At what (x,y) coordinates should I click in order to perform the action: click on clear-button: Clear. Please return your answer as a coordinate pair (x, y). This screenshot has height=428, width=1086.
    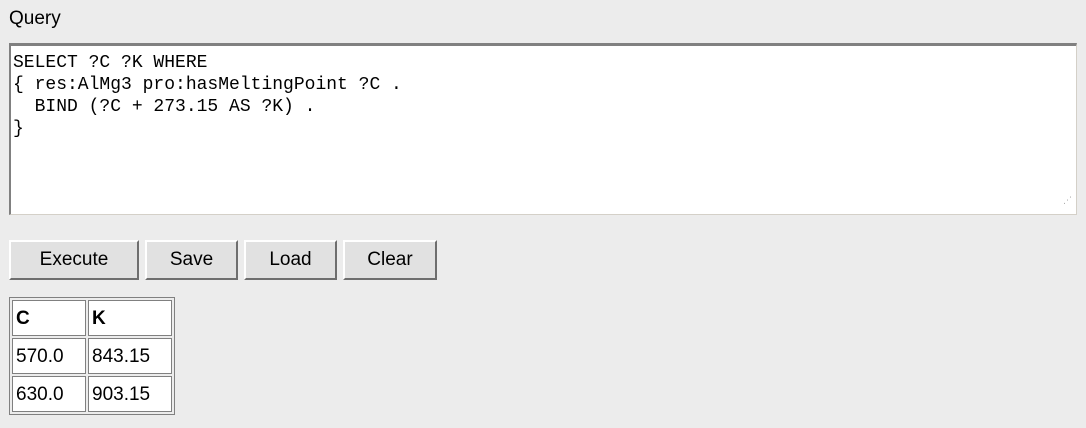
    Looking at the image, I should click on (390, 260).